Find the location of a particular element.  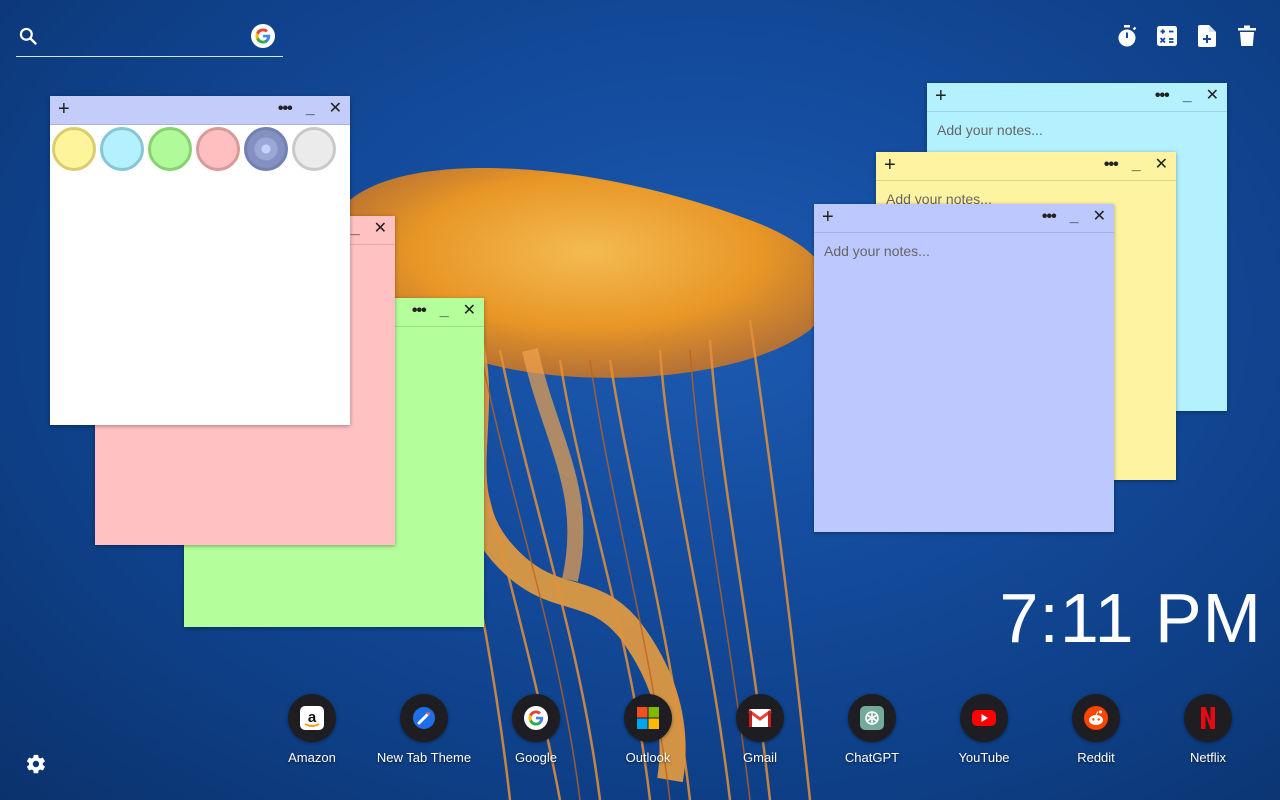

color-swatch-green is located at coordinates (170, 149).